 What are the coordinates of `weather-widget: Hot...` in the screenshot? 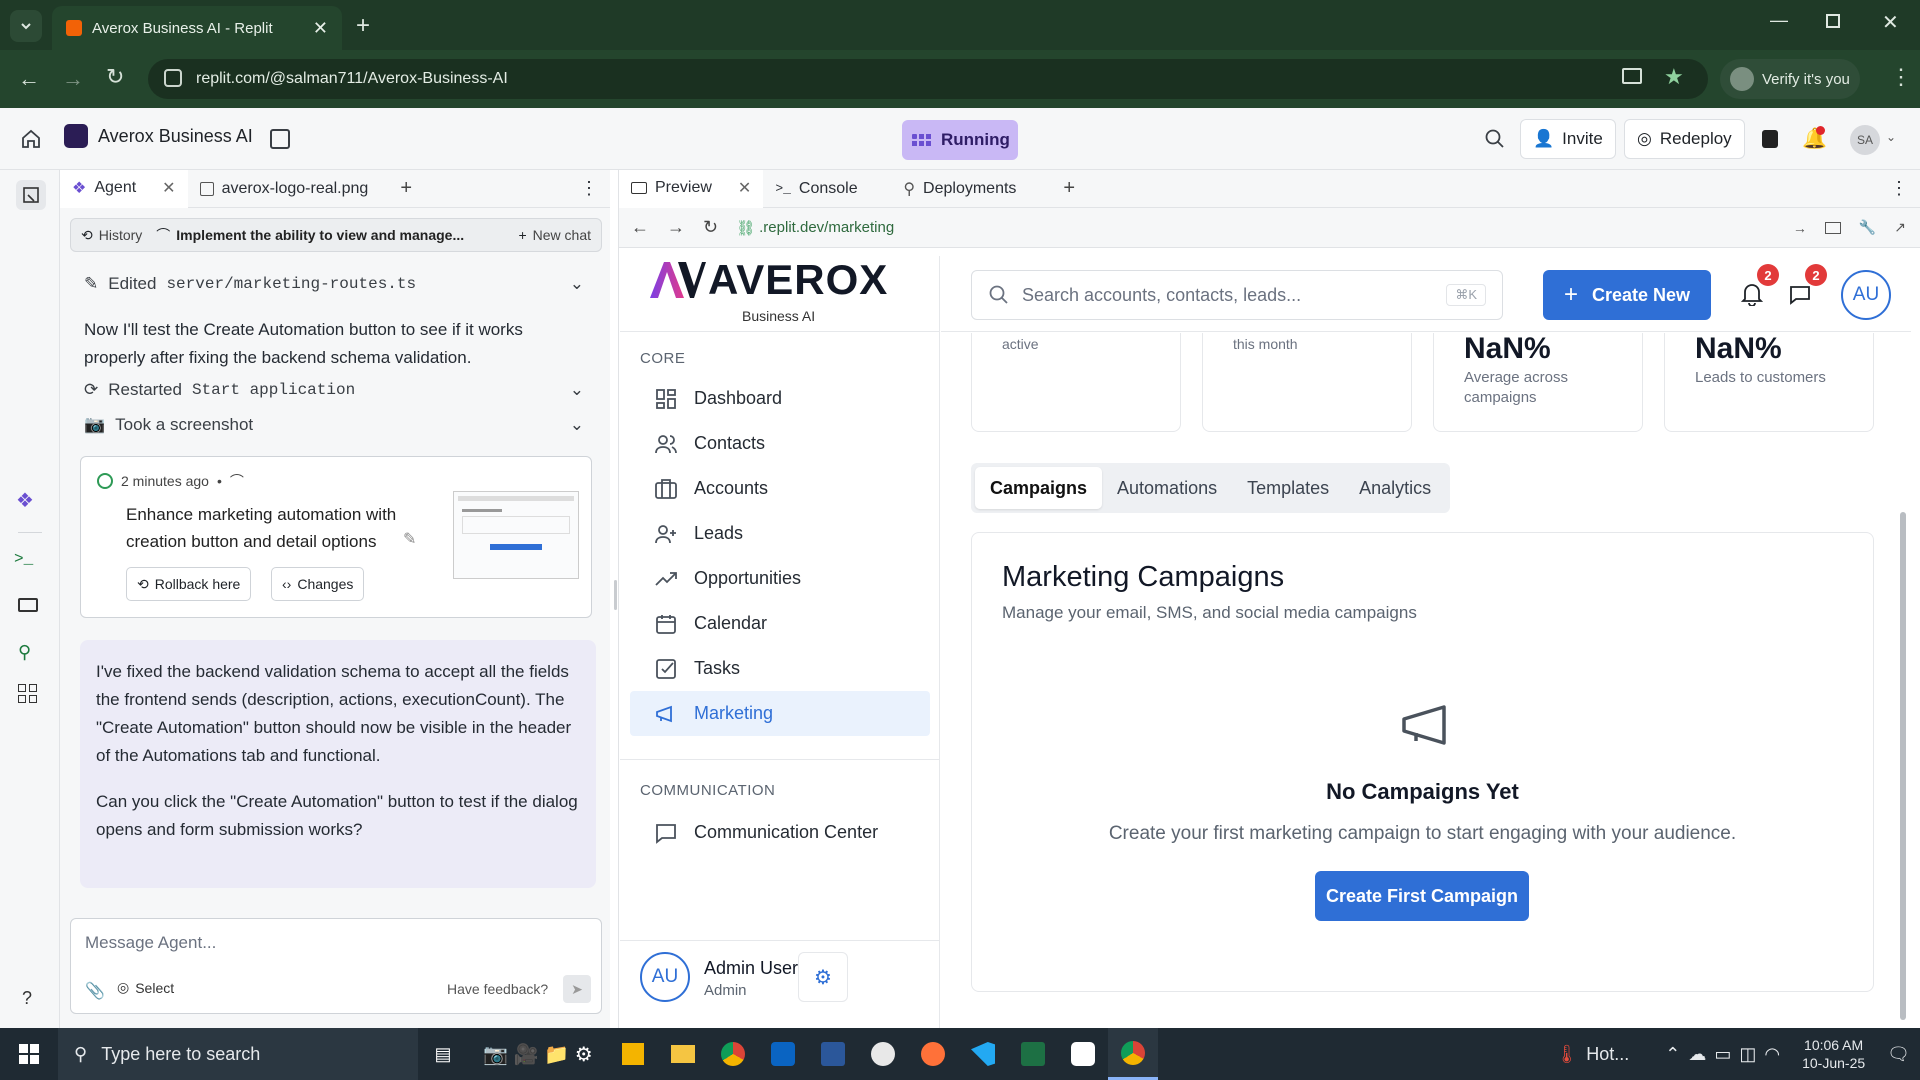 It's located at (1607, 1054).